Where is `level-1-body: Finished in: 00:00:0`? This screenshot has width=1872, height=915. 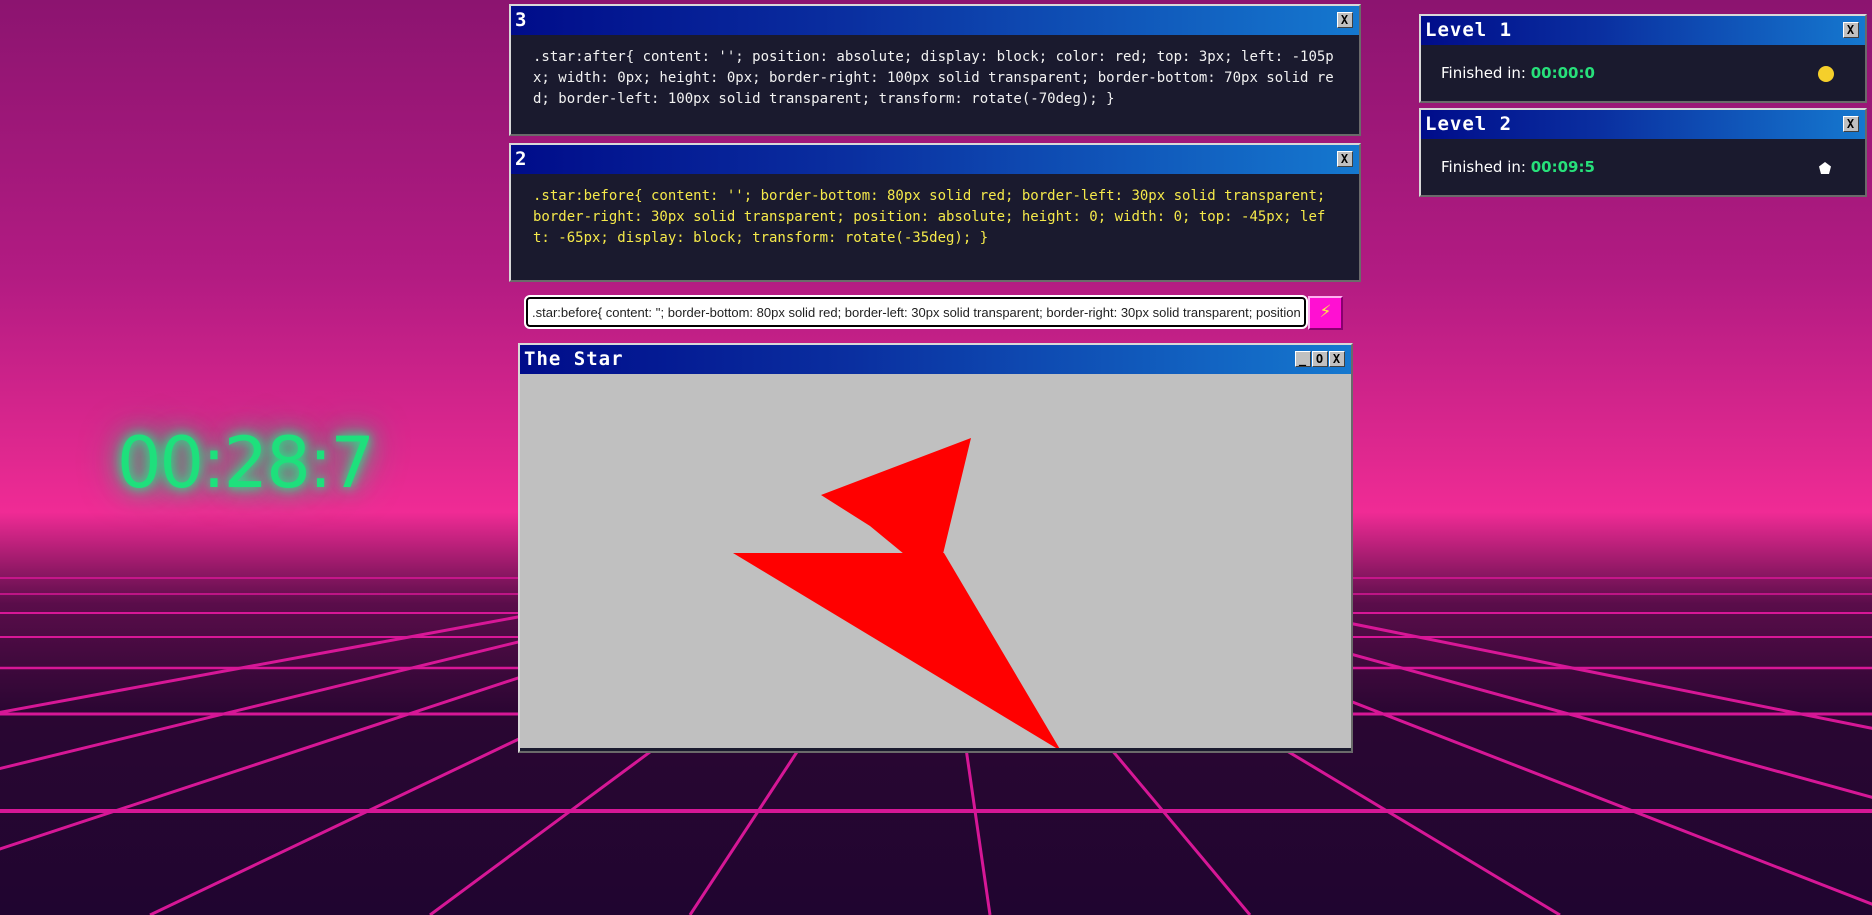 level-1-body: Finished in: 00:00:0 is located at coordinates (1643, 73).